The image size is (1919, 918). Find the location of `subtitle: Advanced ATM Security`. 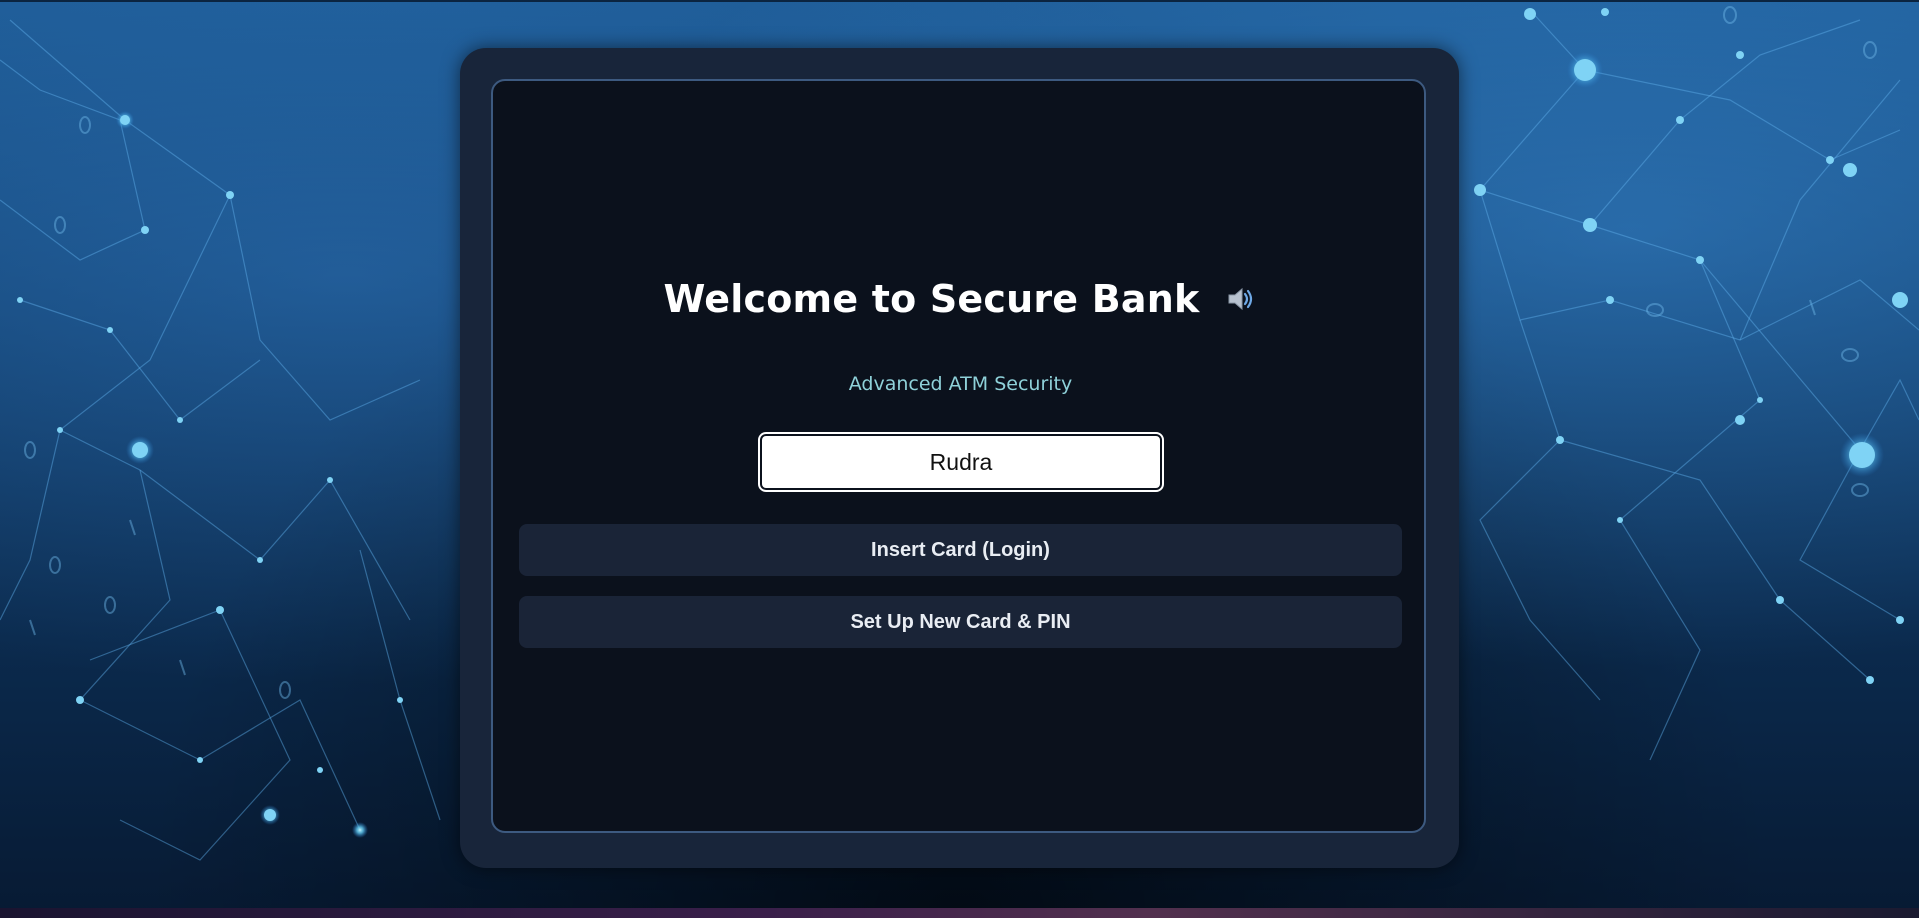

subtitle: Advanced ATM Security is located at coordinates (960, 384).